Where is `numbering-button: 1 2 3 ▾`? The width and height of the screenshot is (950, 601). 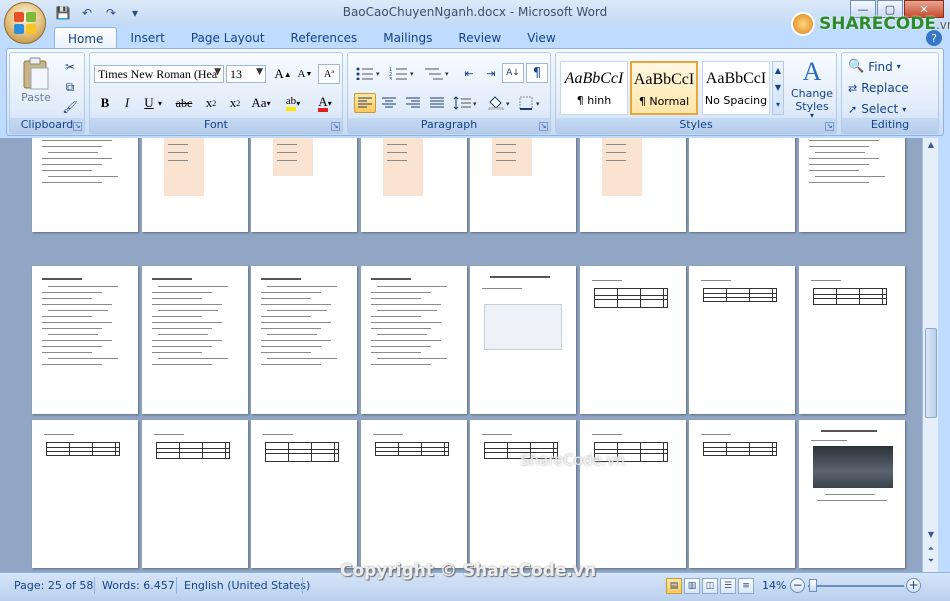
numbering-button: 1 2 3 ▾ is located at coordinates (403, 73).